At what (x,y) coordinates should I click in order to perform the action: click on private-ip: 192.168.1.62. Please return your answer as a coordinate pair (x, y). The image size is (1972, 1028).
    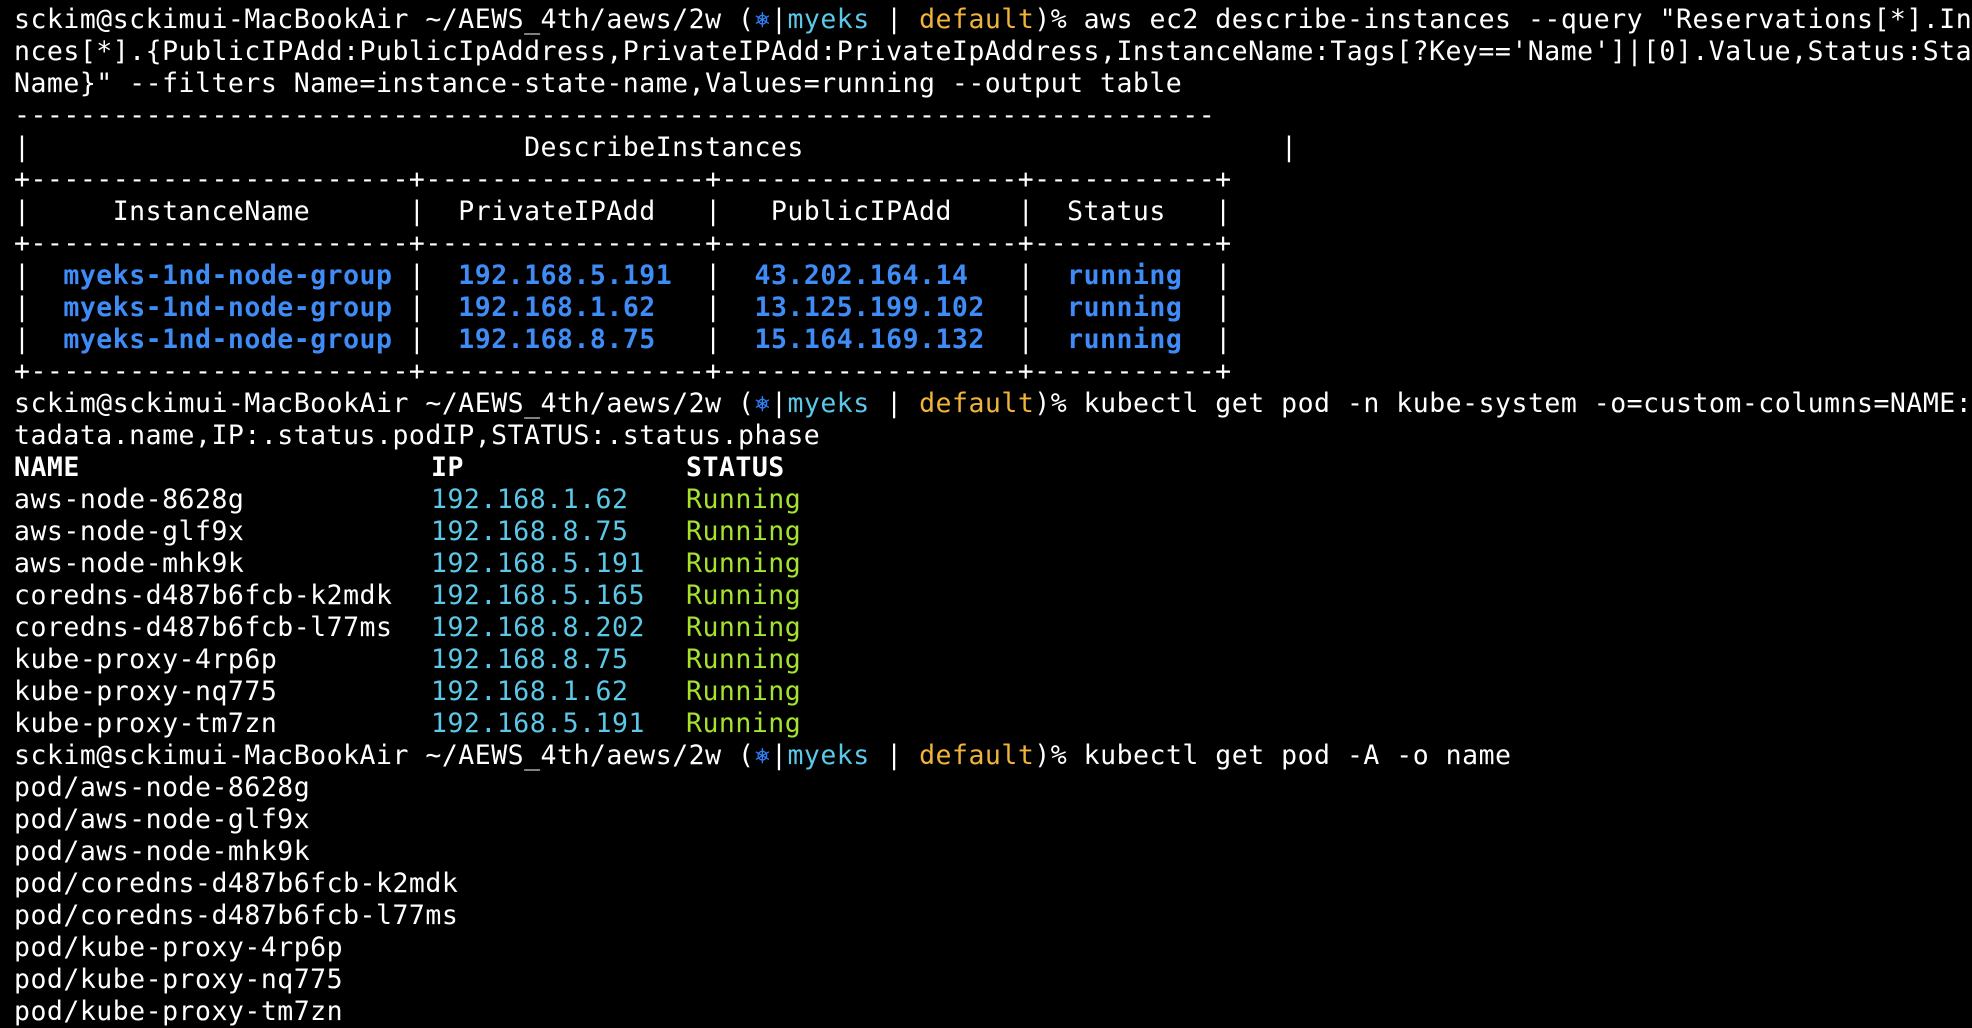
    Looking at the image, I should click on (557, 307).